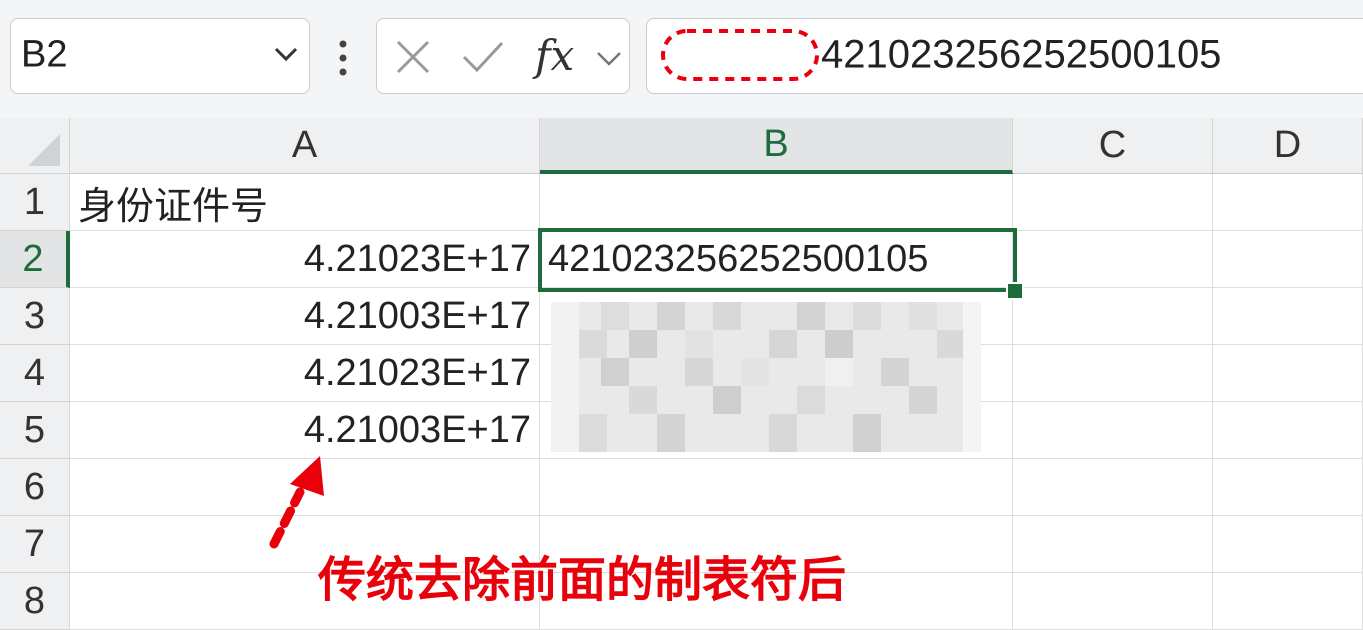 This screenshot has height=630, width=1363. Describe the element at coordinates (1113, 601) in the screenshot. I see `cell-c8` at that location.